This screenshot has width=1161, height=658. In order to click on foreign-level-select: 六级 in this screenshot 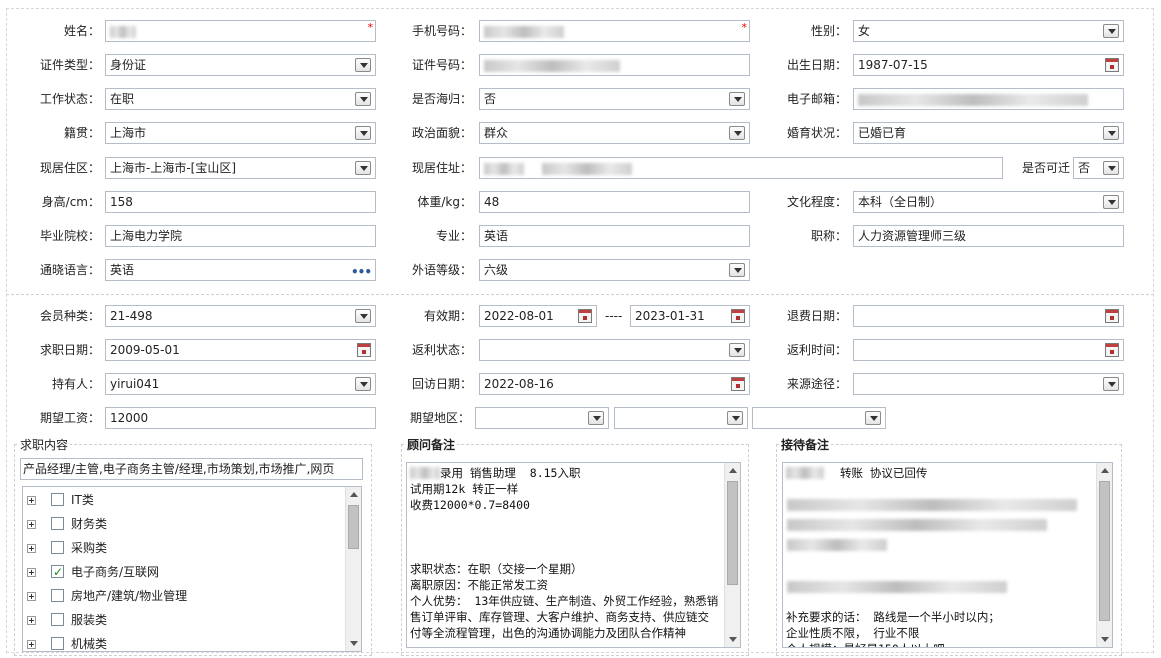, I will do `click(614, 270)`.